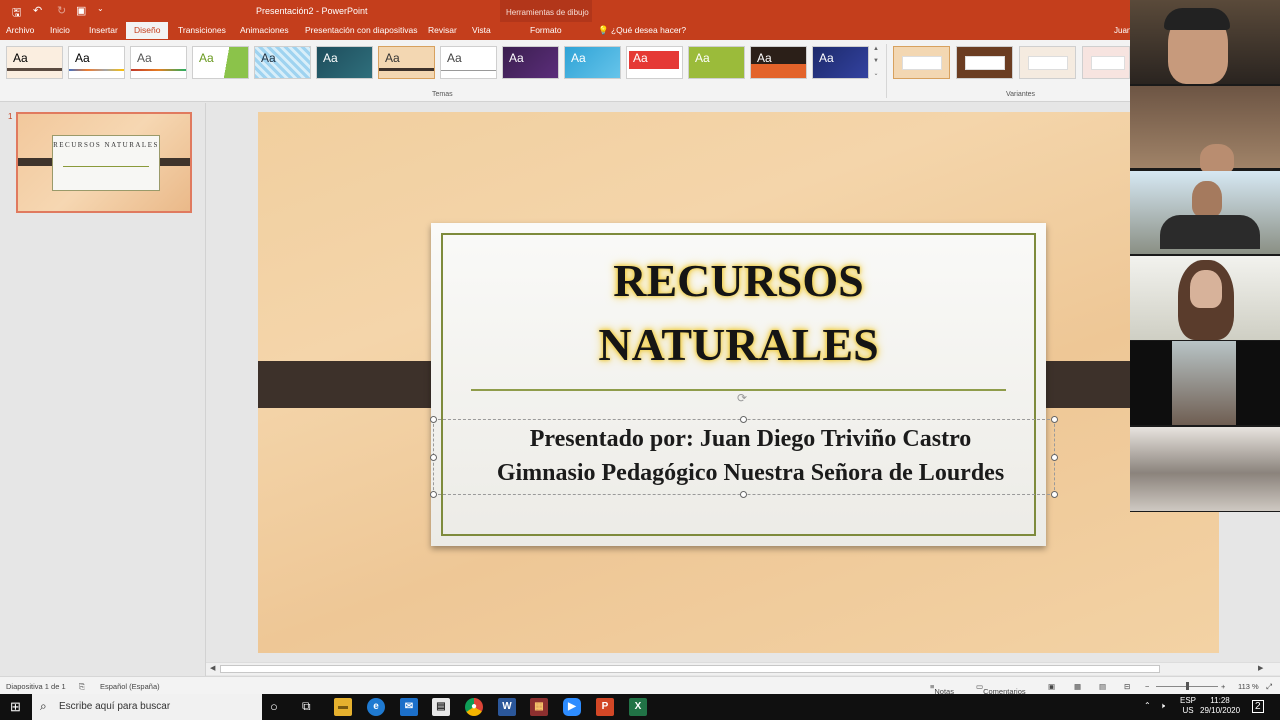 The height and width of the screenshot is (720, 1280). What do you see at coordinates (36, 162) in the screenshot?
I see `thumb-band-left` at bounding box center [36, 162].